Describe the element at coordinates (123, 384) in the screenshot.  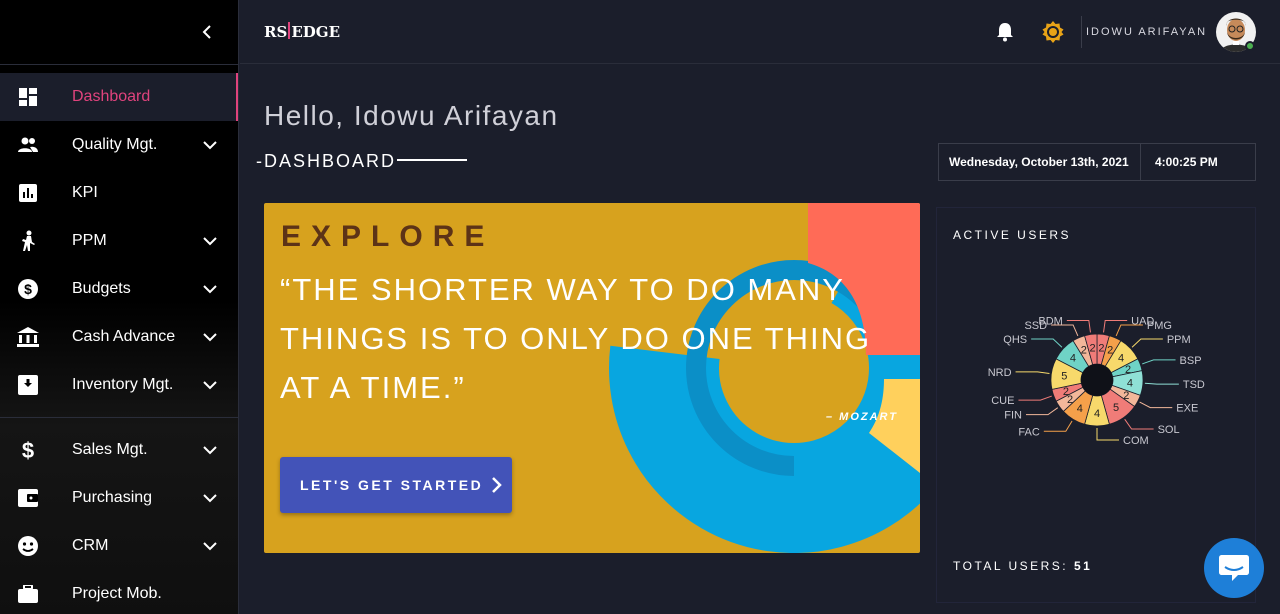
I see `sidebar-item-label: Inventory Mgt.` at that location.